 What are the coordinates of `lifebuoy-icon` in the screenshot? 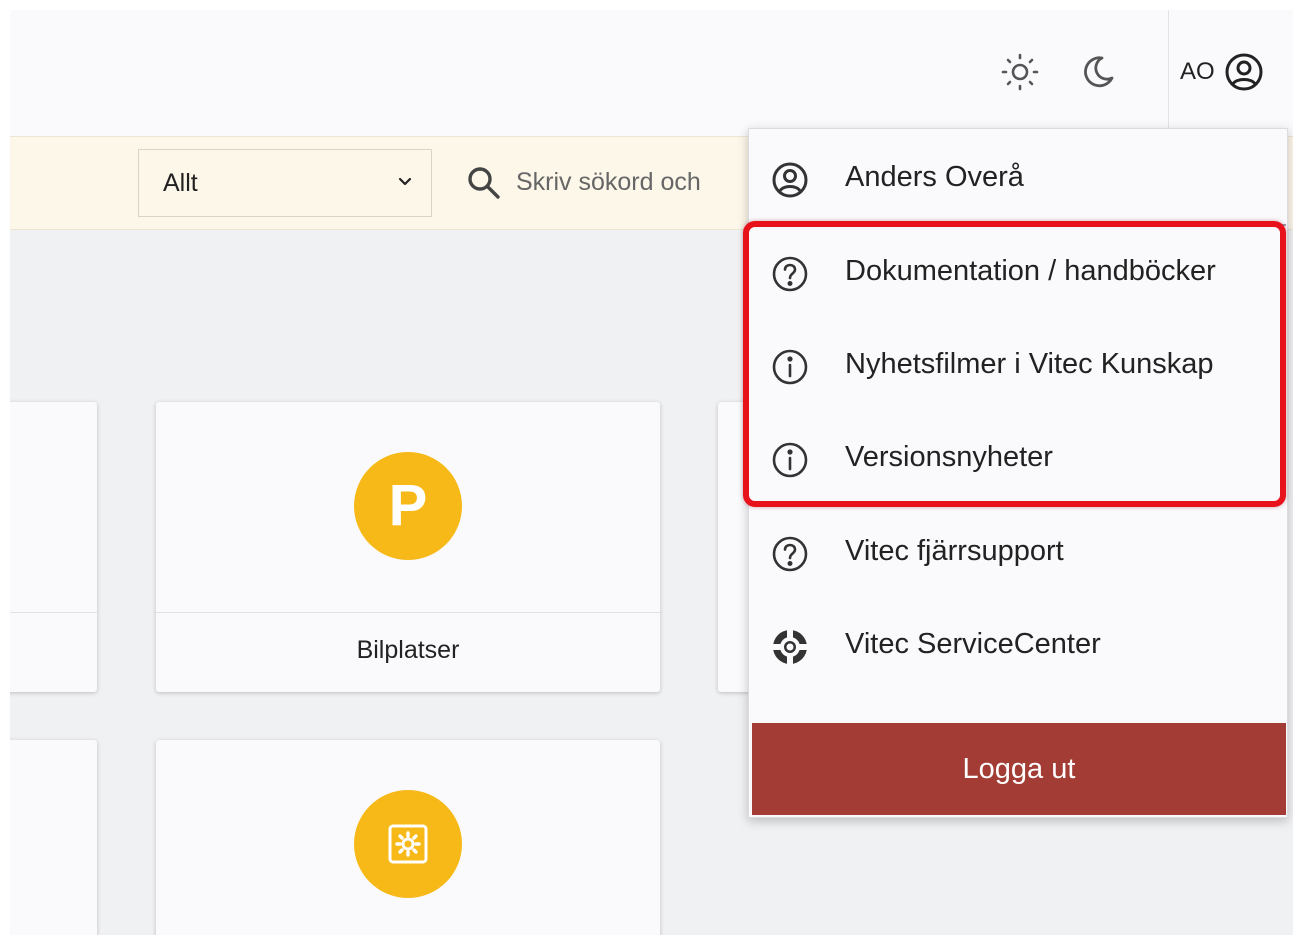 It's located at (790, 647).